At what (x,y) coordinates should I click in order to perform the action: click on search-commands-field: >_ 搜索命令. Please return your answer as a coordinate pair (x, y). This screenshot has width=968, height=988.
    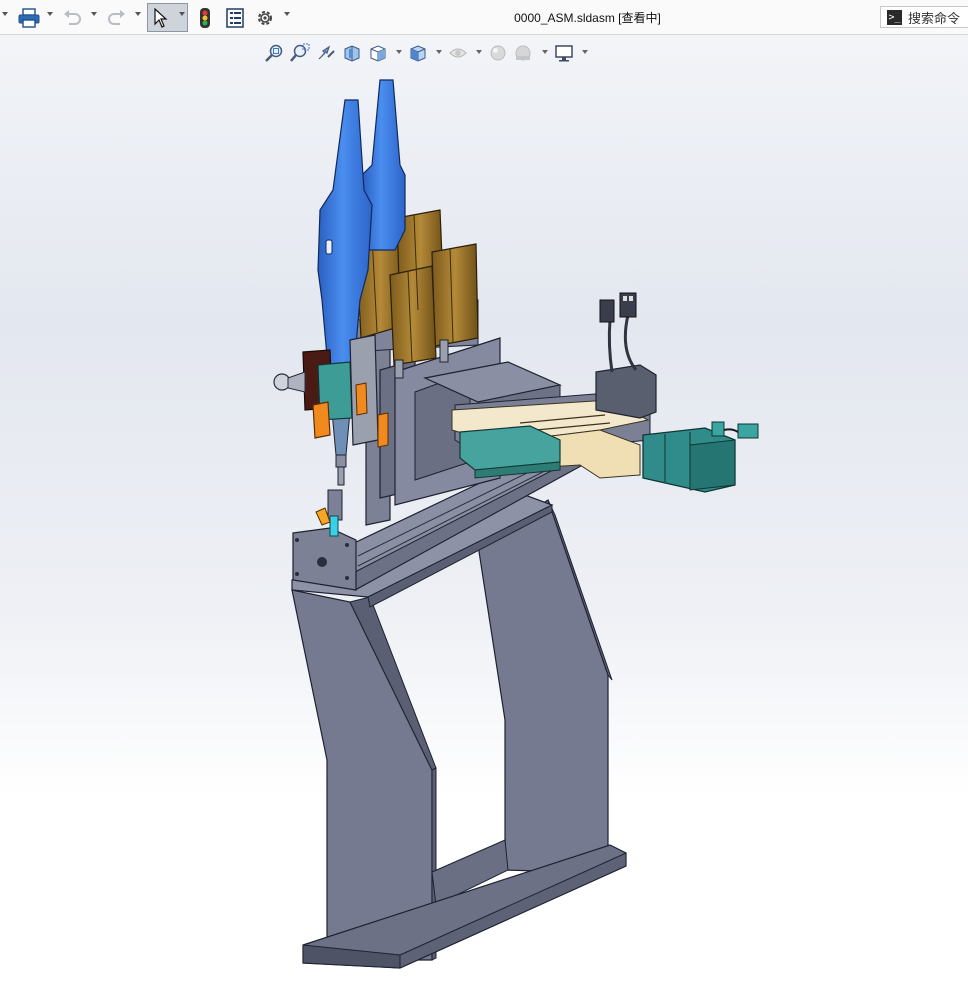
    Looking at the image, I should click on (924, 17).